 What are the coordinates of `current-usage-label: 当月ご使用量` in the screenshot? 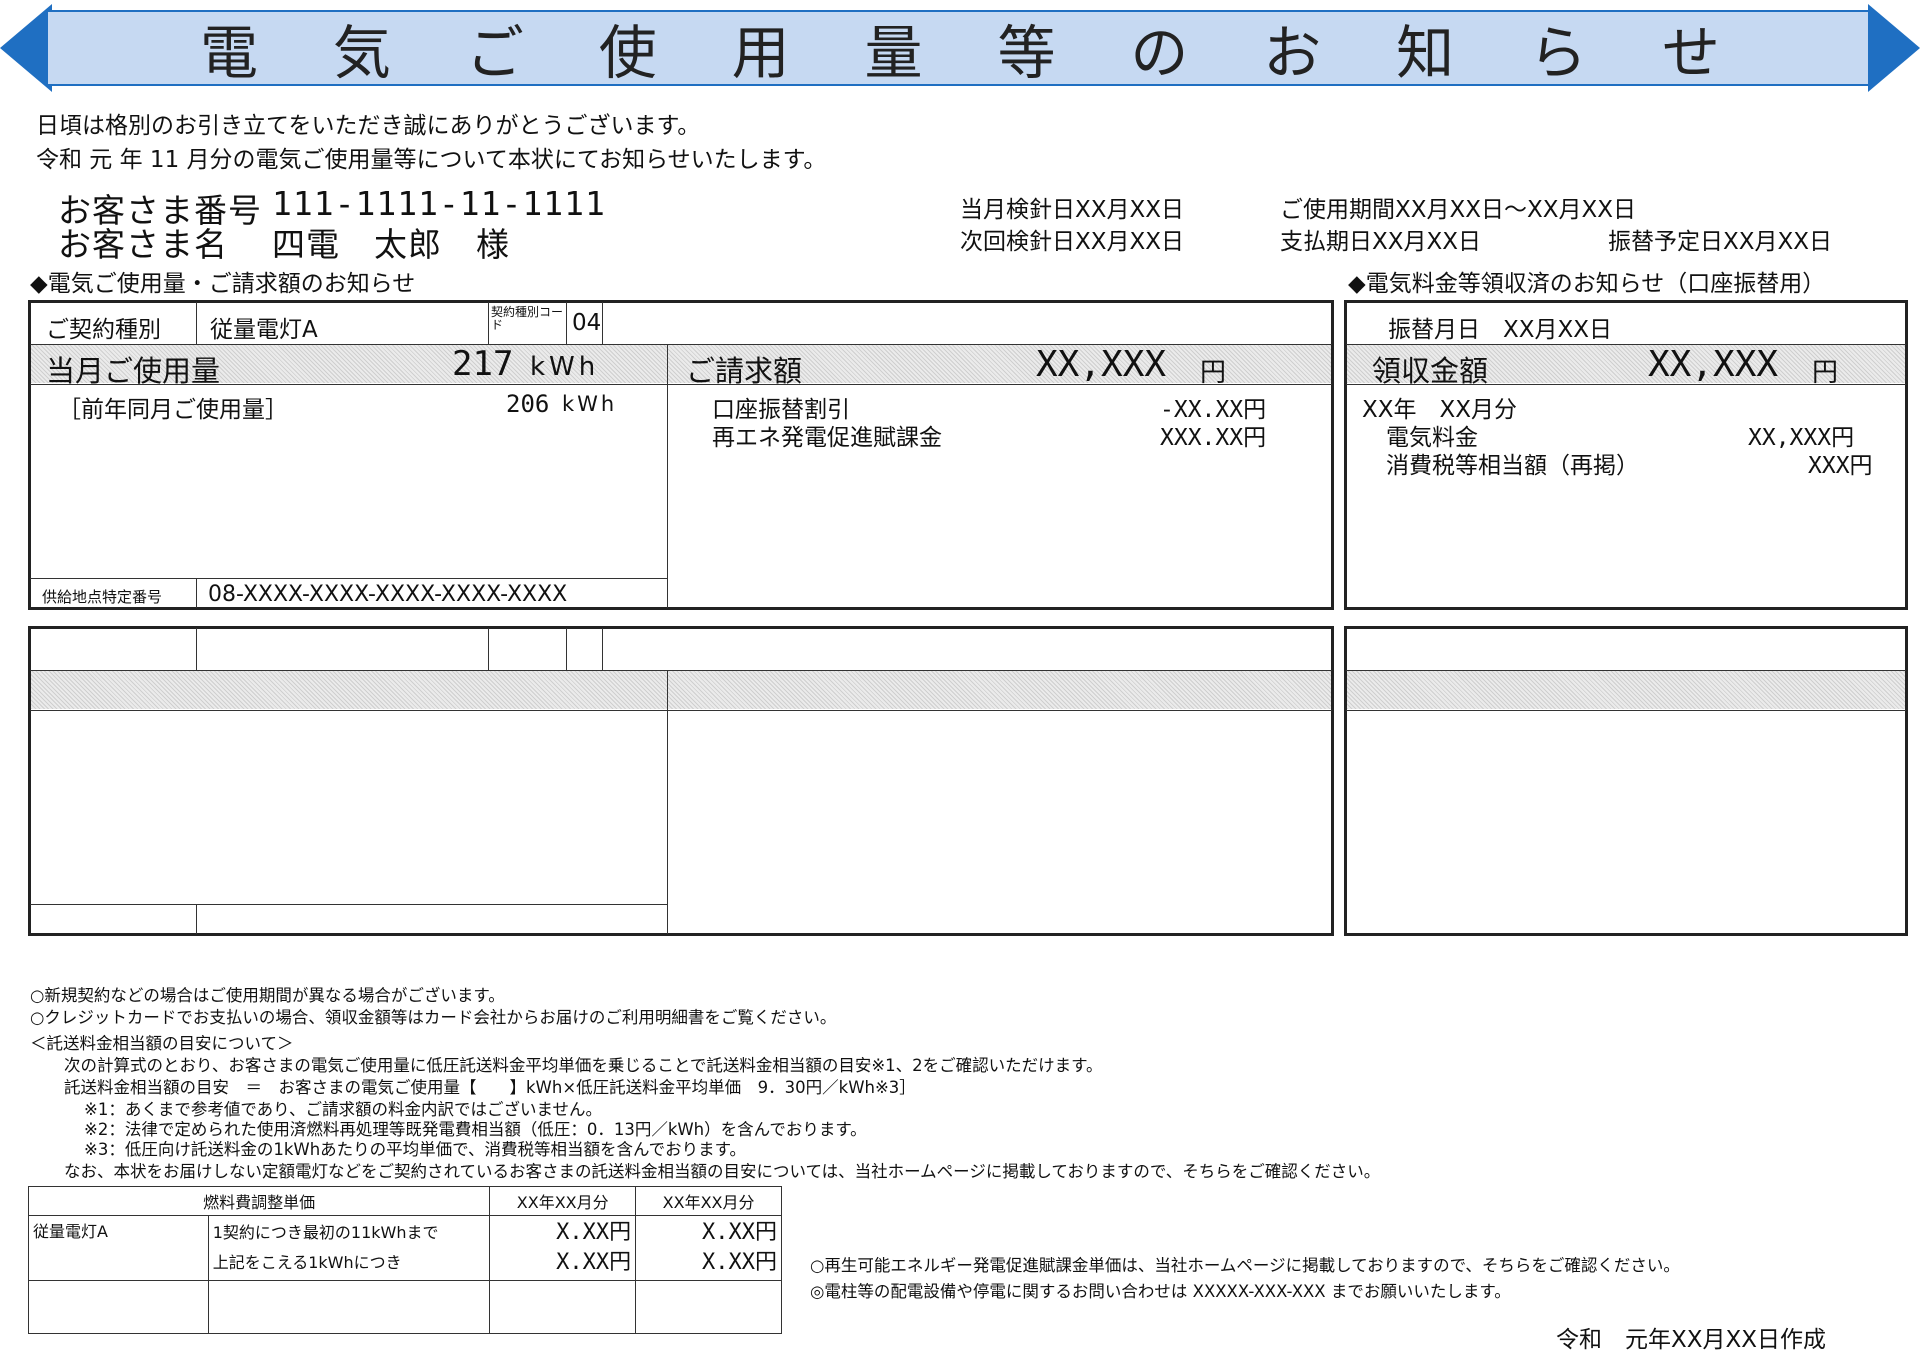 It's located at (133, 371).